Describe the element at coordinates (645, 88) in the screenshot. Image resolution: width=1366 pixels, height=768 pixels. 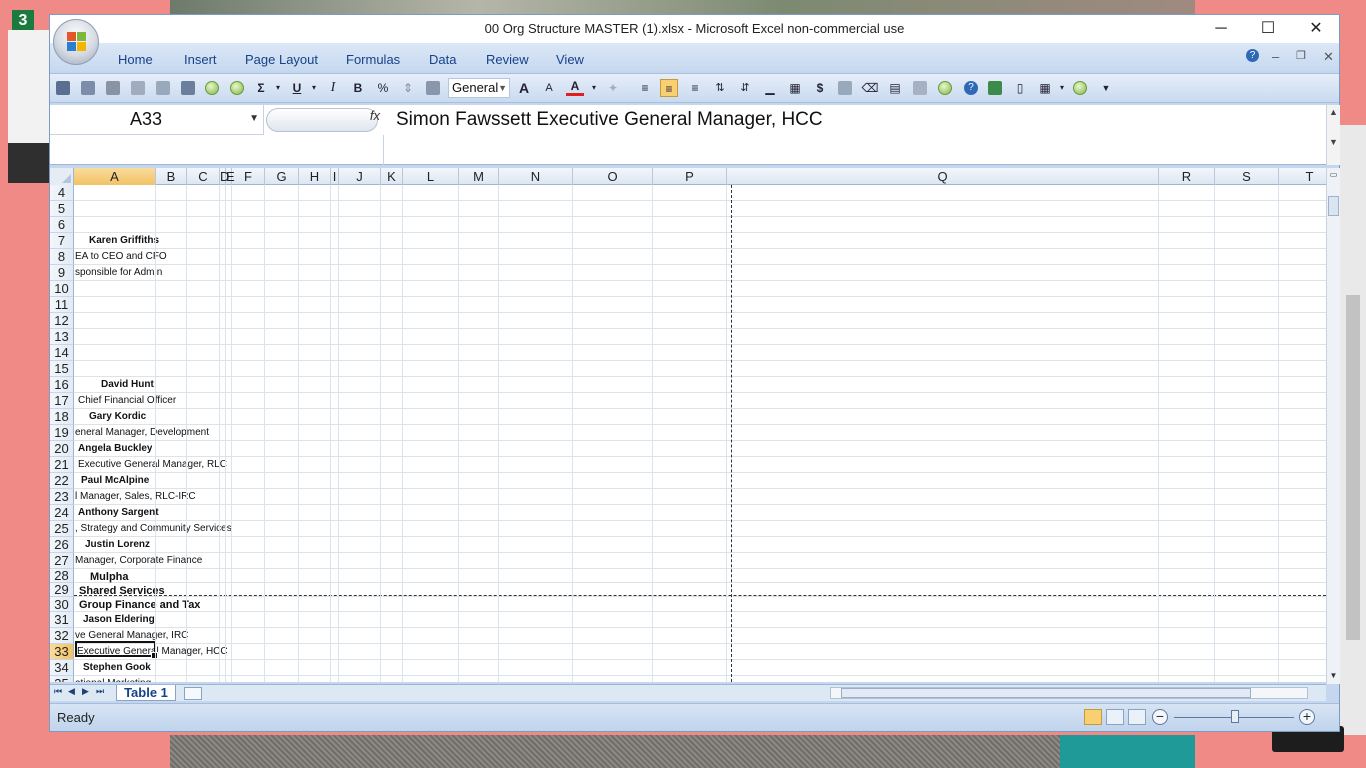
I see `align-left-icon: ≡` at that location.